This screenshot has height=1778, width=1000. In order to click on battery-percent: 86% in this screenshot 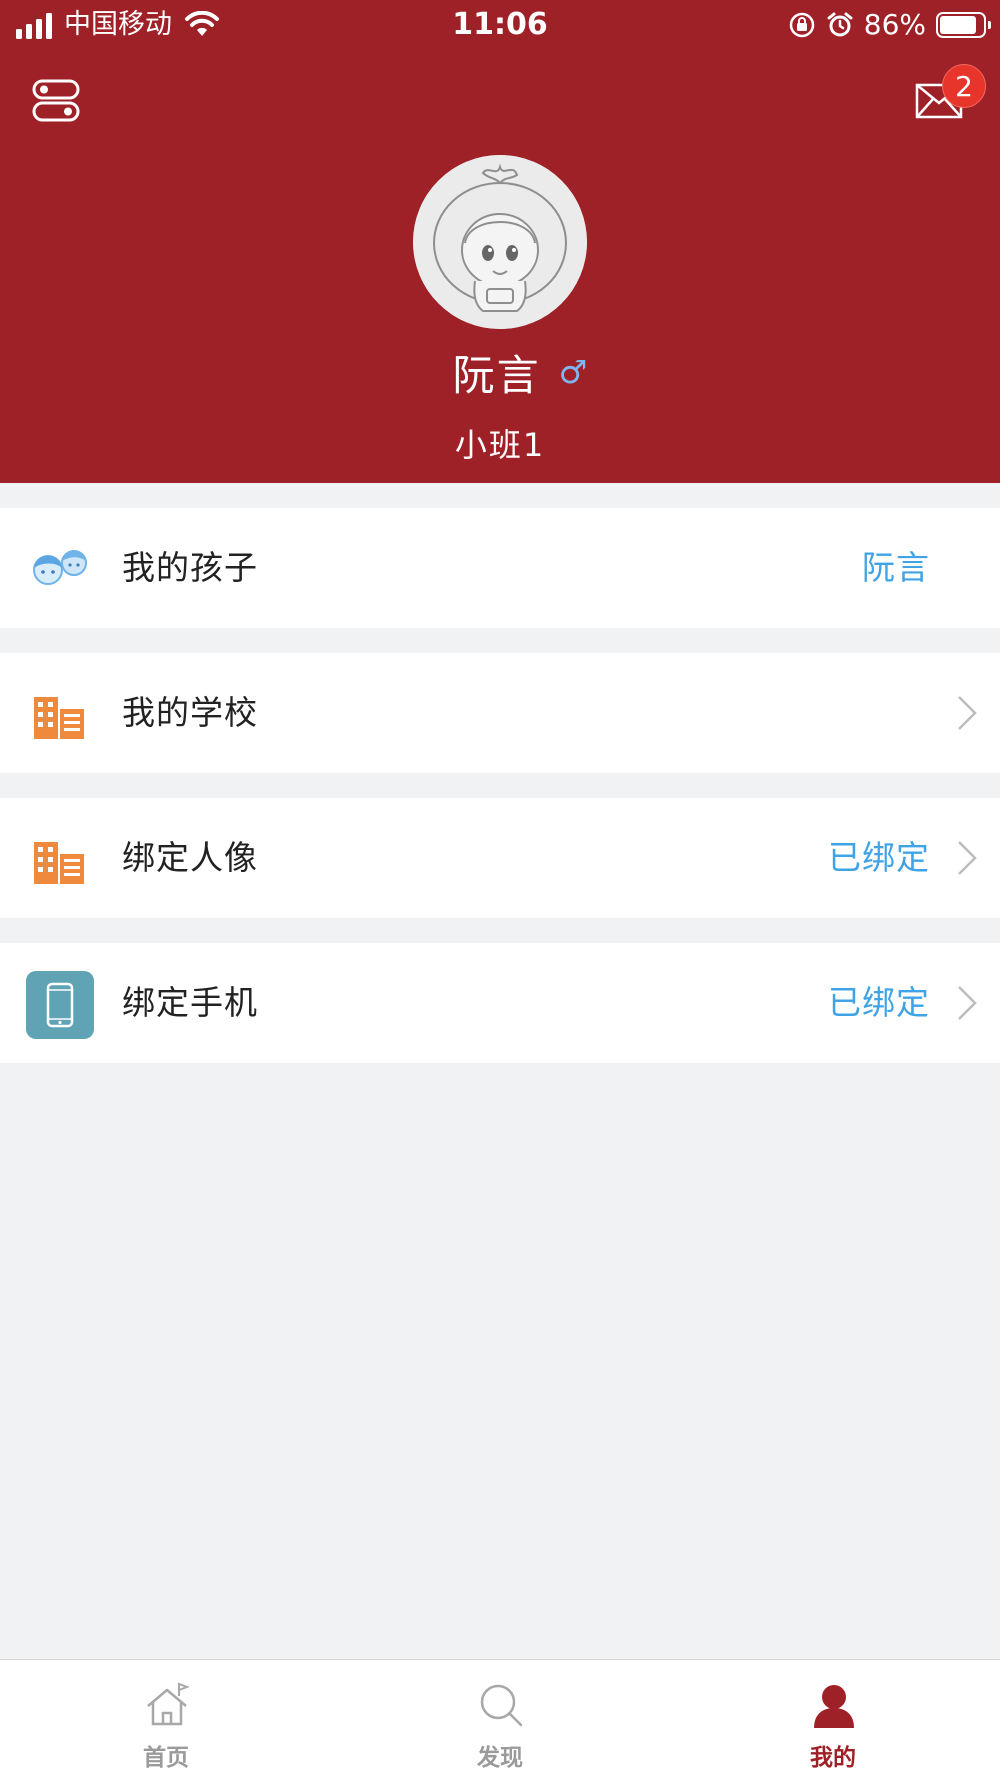, I will do `click(894, 24)`.